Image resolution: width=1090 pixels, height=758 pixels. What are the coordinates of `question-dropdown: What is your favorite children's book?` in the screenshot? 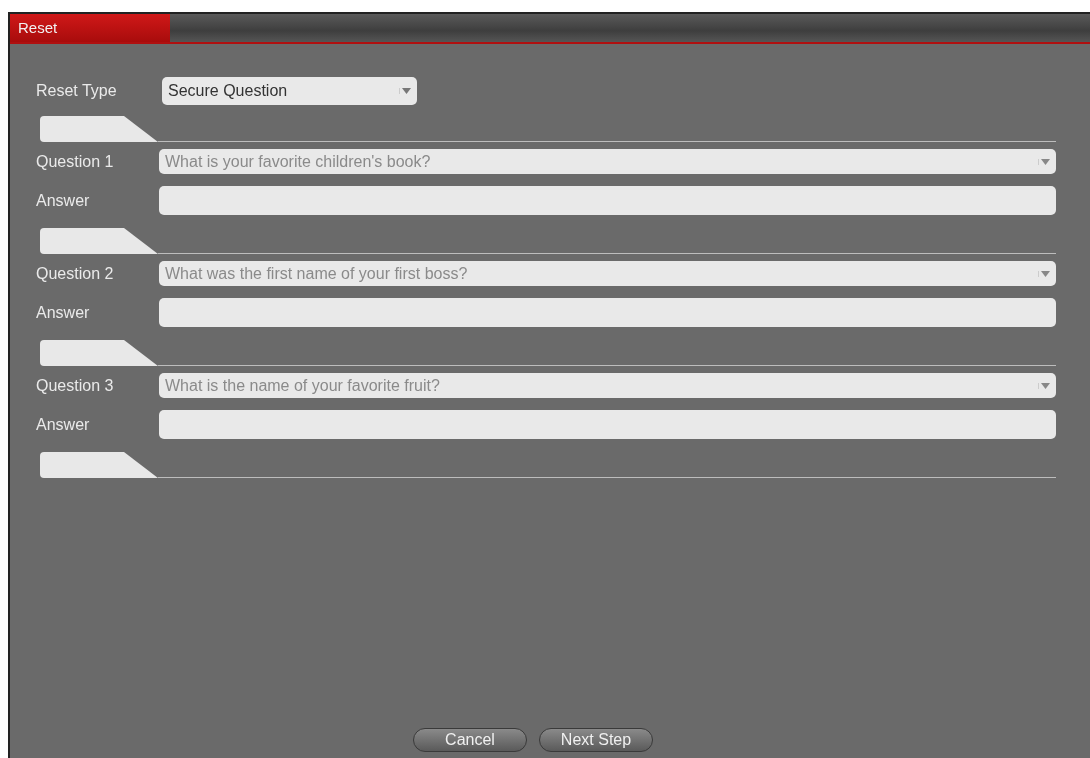 It's located at (607, 161).